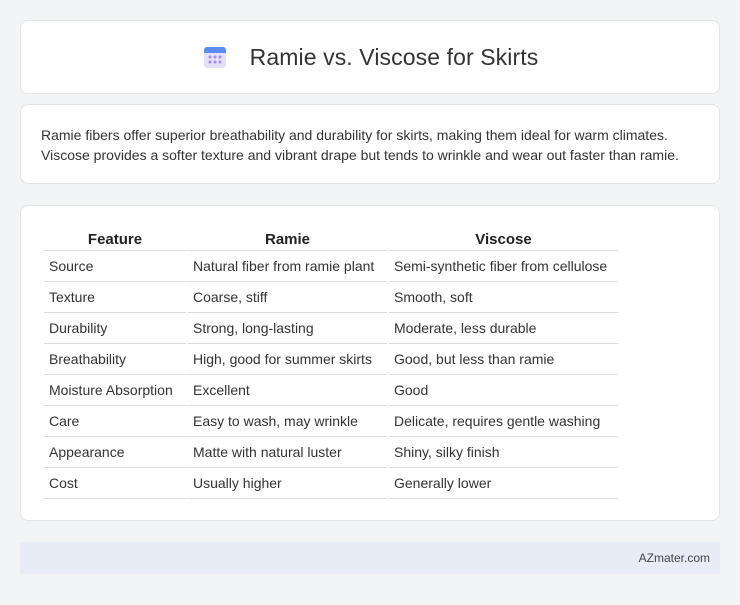  Describe the element at coordinates (215, 57) in the screenshot. I see `calendar-icon` at that location.